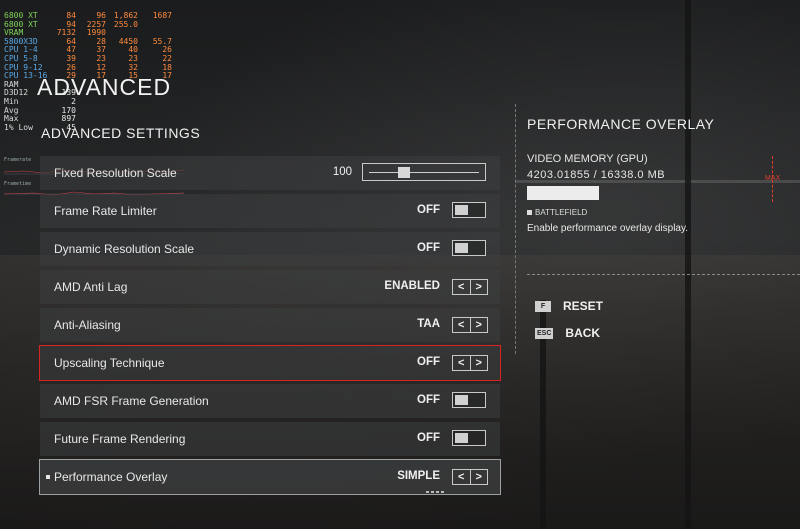  I want to click on setting-label: Upscaling Technique, so click(109, 363).